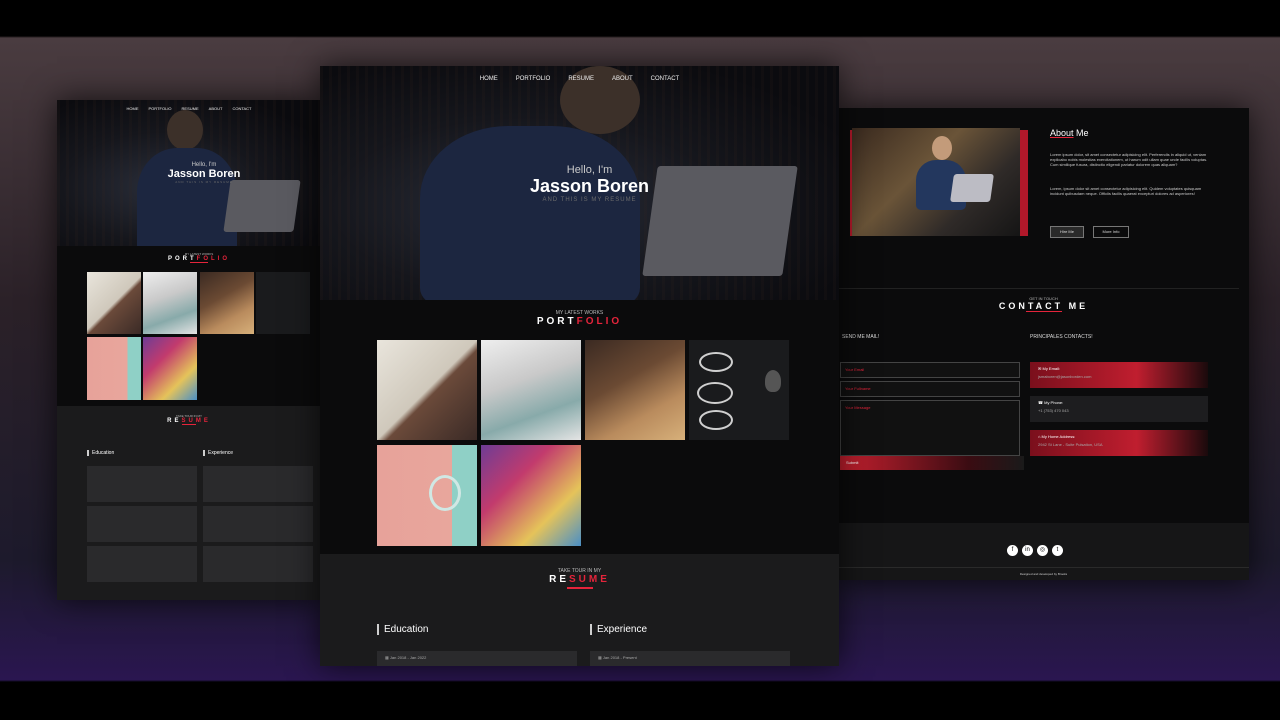  Describe the element at coordinates (1040, 402) in the screenshot. I see `phone-icon: ☎` at that location.